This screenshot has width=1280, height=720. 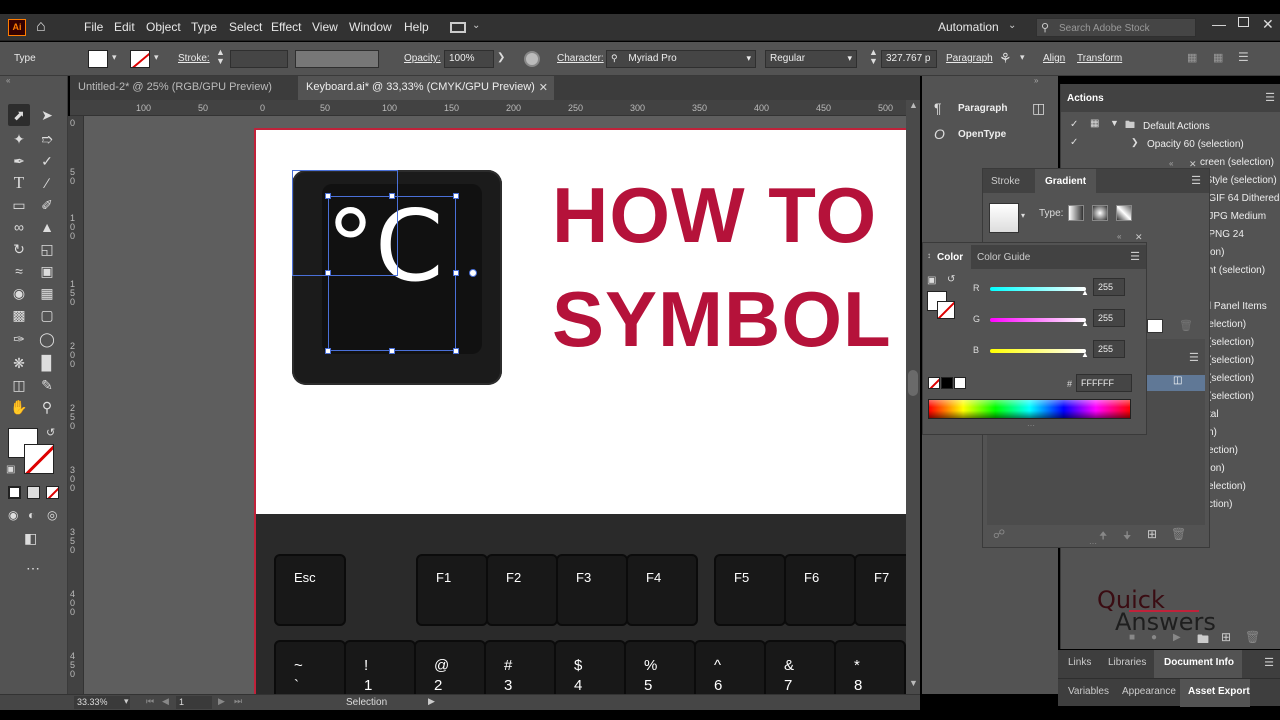 I want to click on hex-value-field: FFFFFF, so click(x=1104, y=383).